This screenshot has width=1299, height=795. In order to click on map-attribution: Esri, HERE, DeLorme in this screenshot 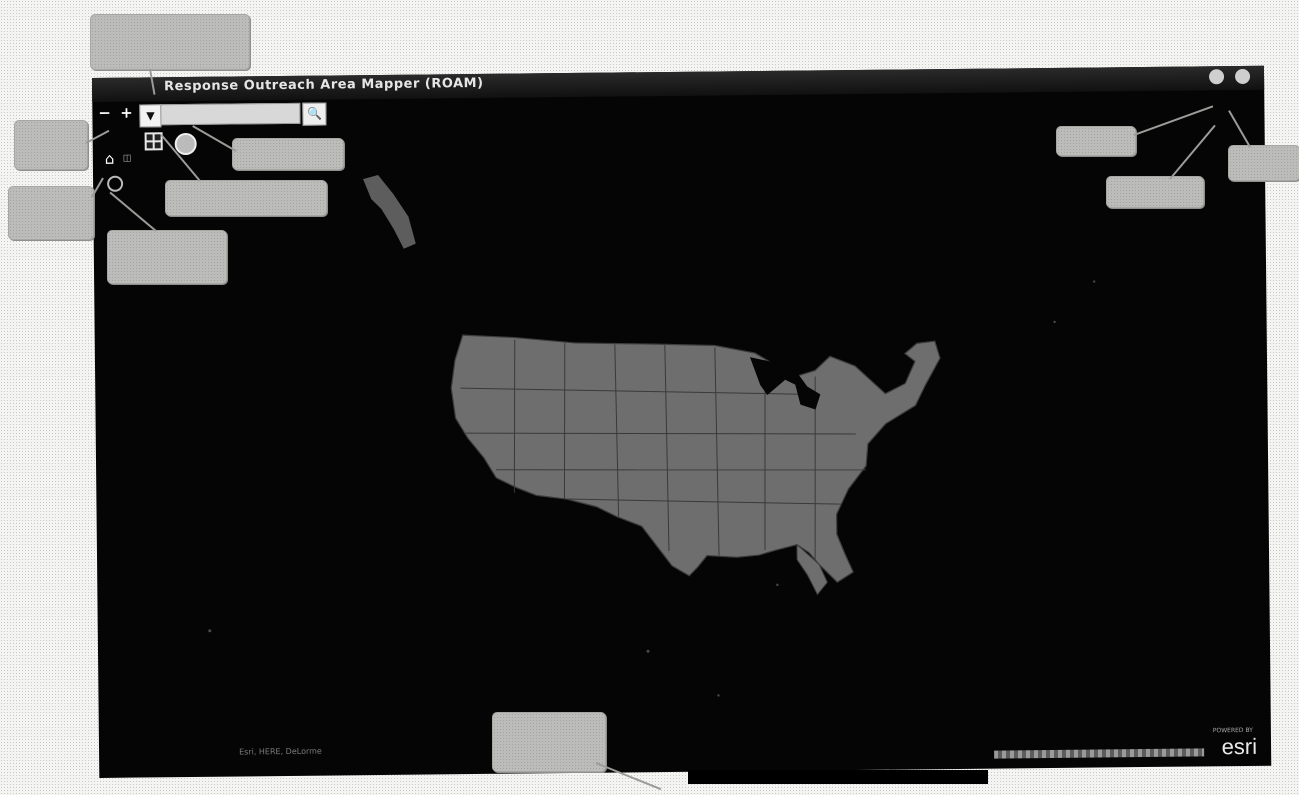, I will do `click(280, 751)`.